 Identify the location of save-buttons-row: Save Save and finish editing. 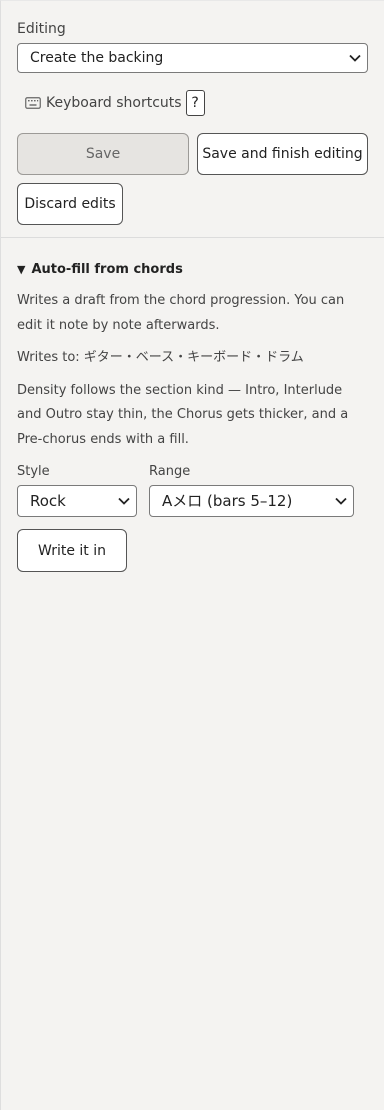
(192, 154).